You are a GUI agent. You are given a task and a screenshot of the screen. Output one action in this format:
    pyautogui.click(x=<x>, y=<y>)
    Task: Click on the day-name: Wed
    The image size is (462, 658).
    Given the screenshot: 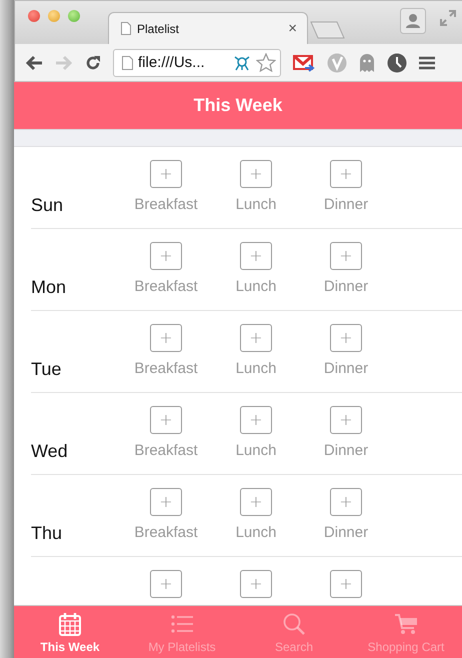 What is the action you would take?
    pyautogui.click(x=50, y=451)
    